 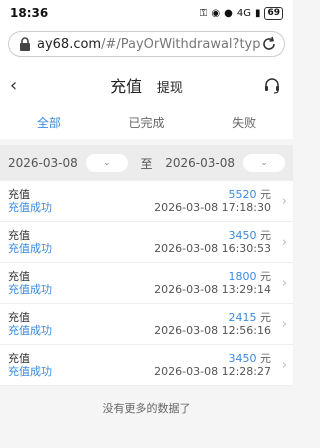 I want to click on end-date: 2026-03-08, so click(x=200, y=163).